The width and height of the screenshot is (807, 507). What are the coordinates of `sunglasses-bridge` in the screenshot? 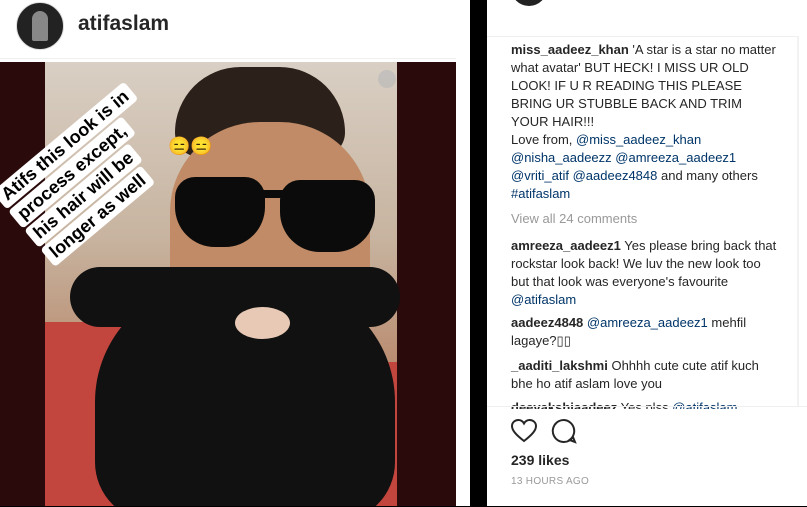 It's located at (273, 194).